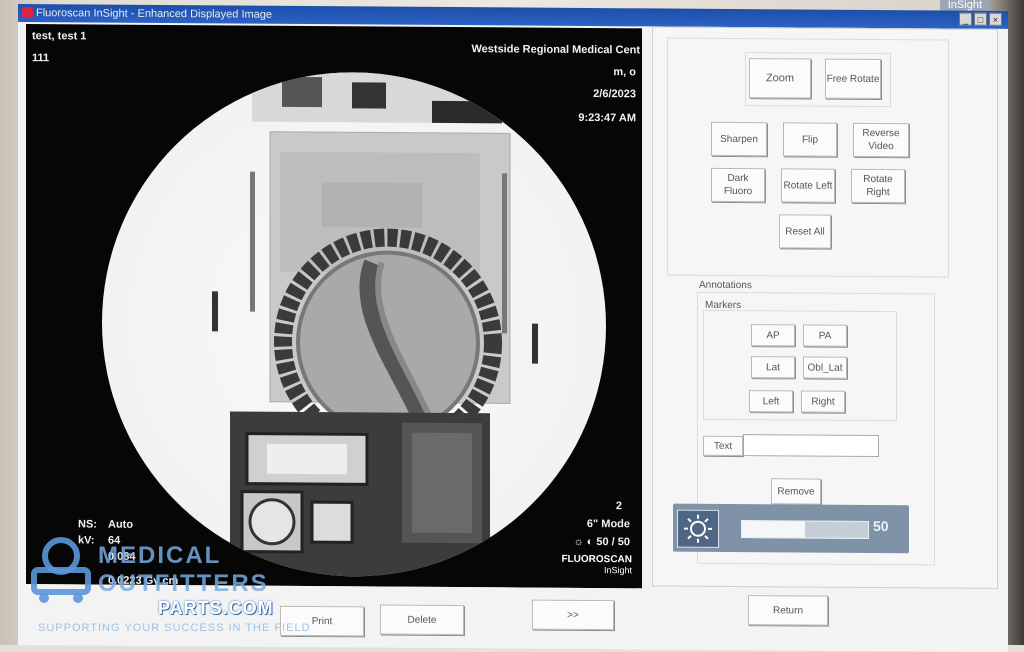  I want to click on fluoroscan-logo: FLUOROSCAN InSight, so click(596, 565).